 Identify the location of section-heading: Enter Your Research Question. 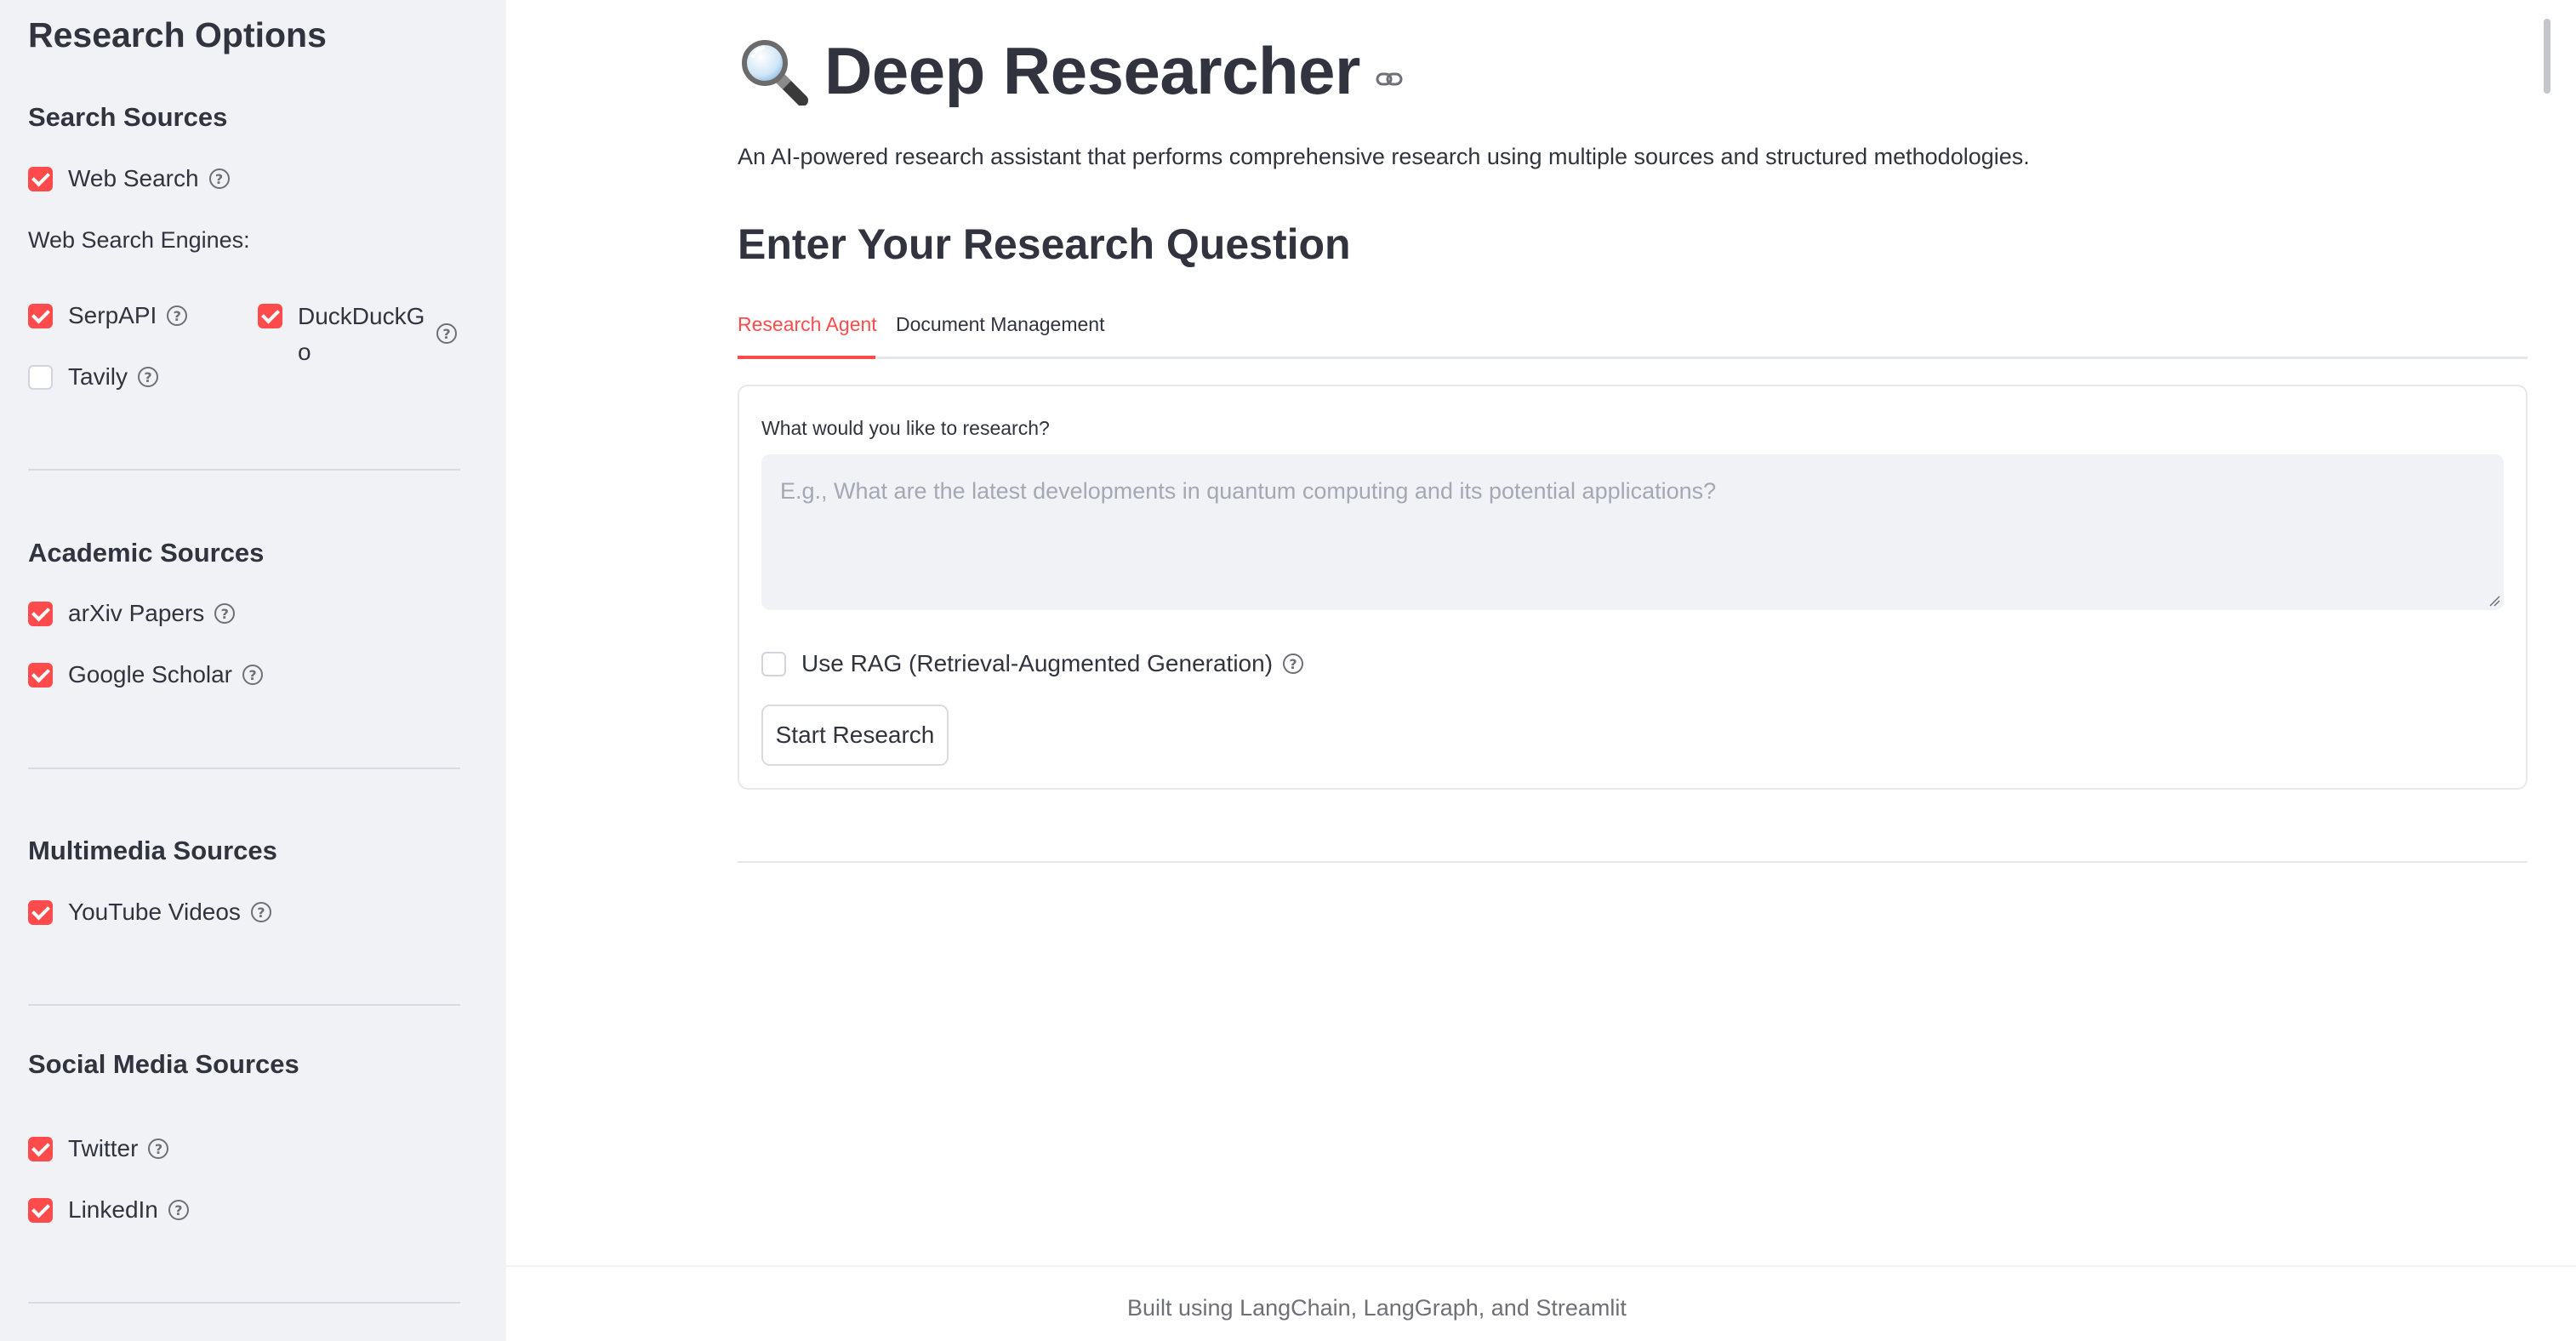
(1045, 244).